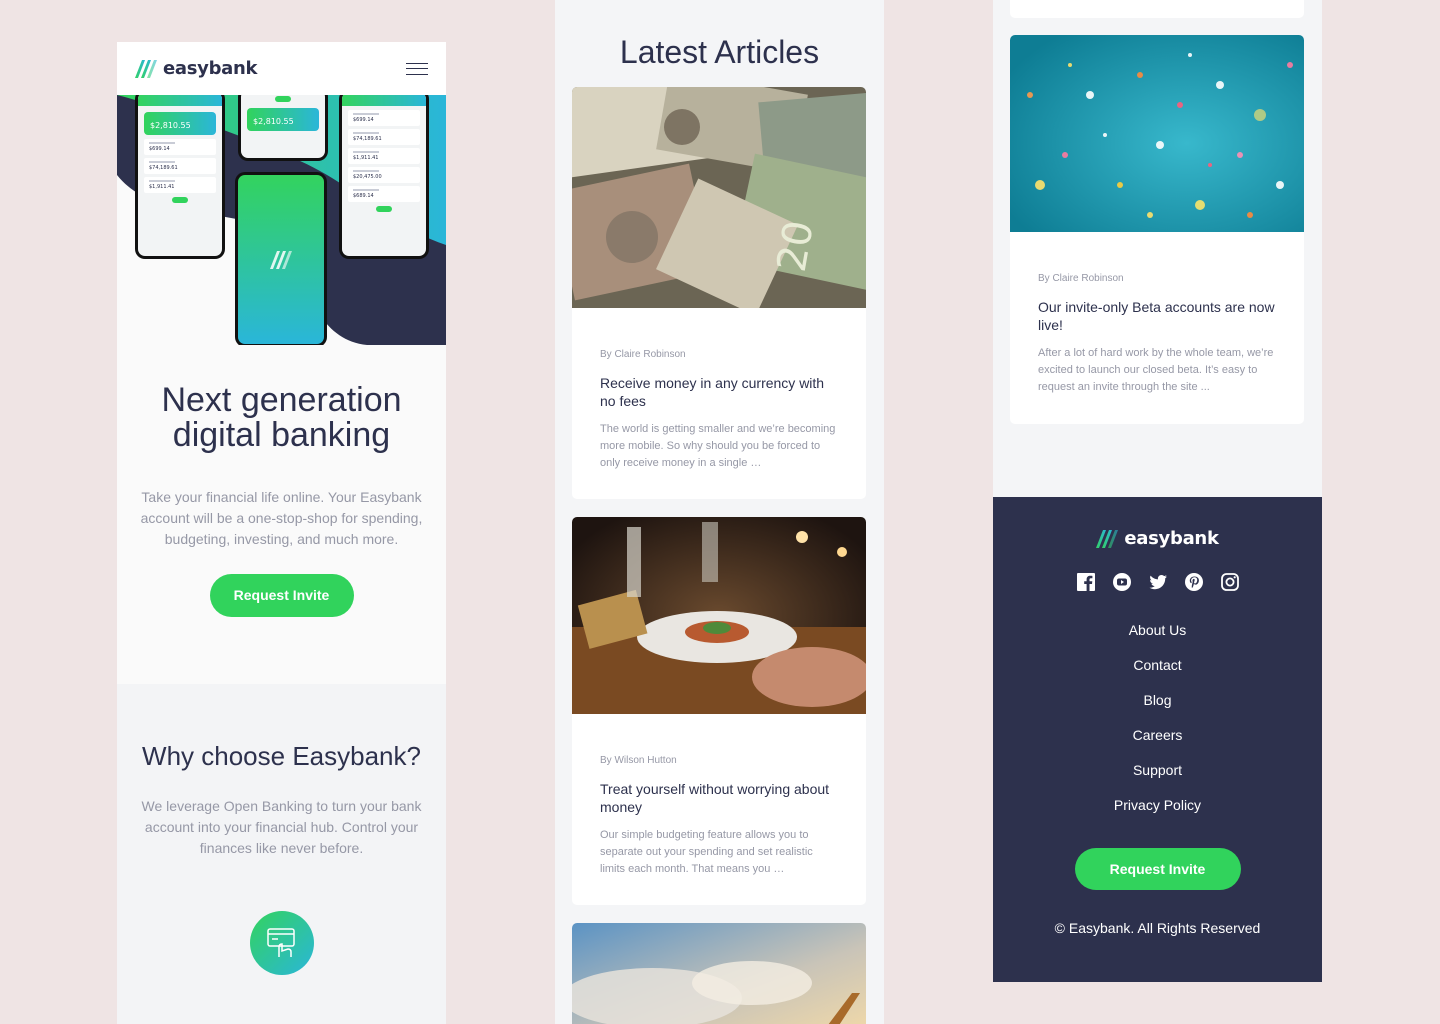 The height and width of the screenshot is (1024, 1440). I want to click on twitter-icon, so click(1158, 582).